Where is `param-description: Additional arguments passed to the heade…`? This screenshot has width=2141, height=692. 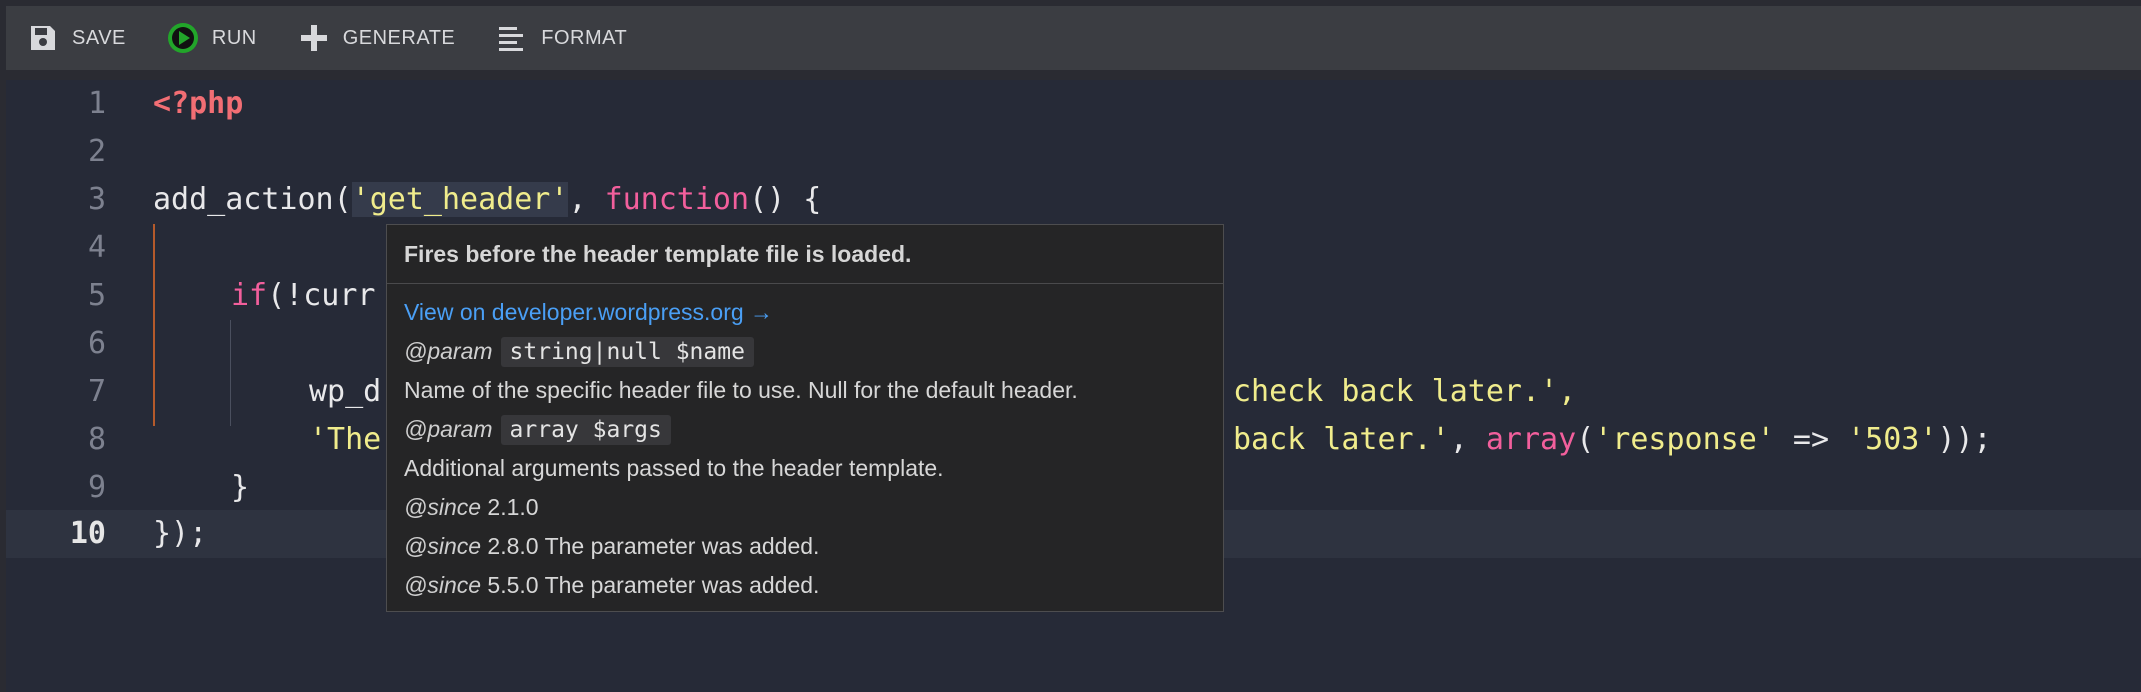 param-description: Additional arguments passed to the heade… is located at coordinates (674, 468).